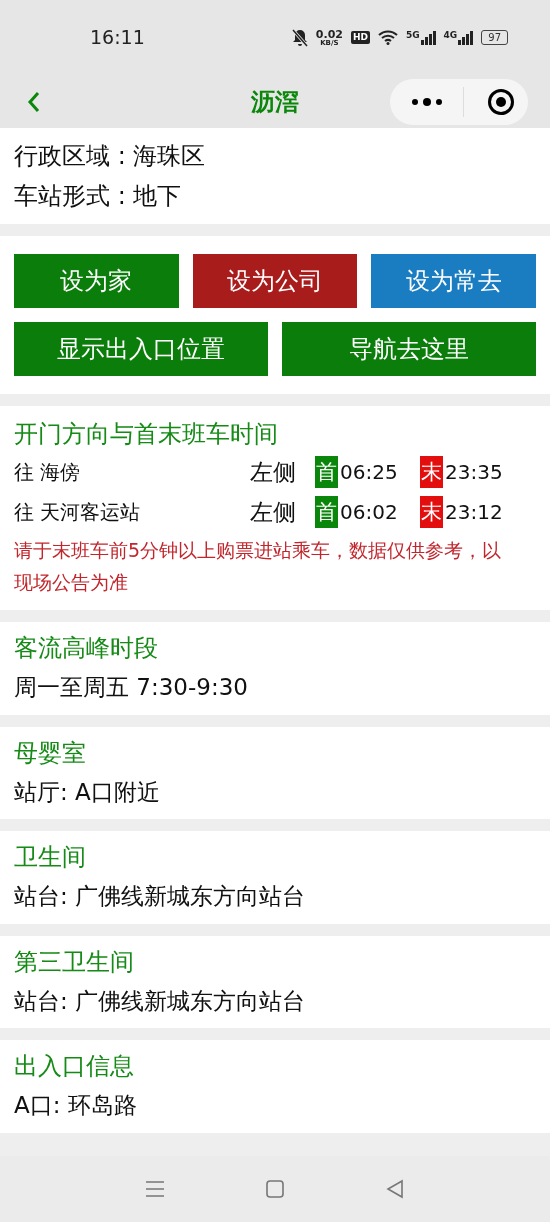  I want to click on first-train-time: 06:02, so click(369, 512).